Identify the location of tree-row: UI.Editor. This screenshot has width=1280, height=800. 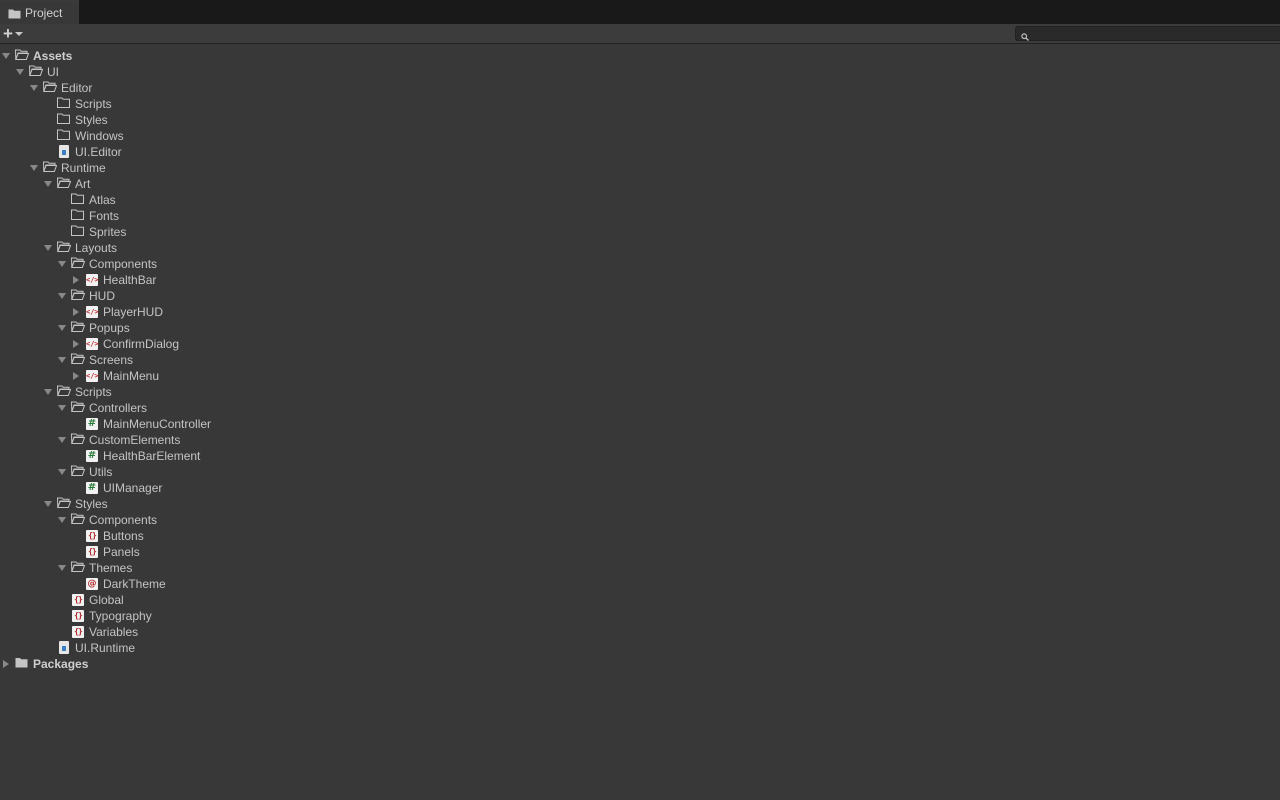
(640, 152).